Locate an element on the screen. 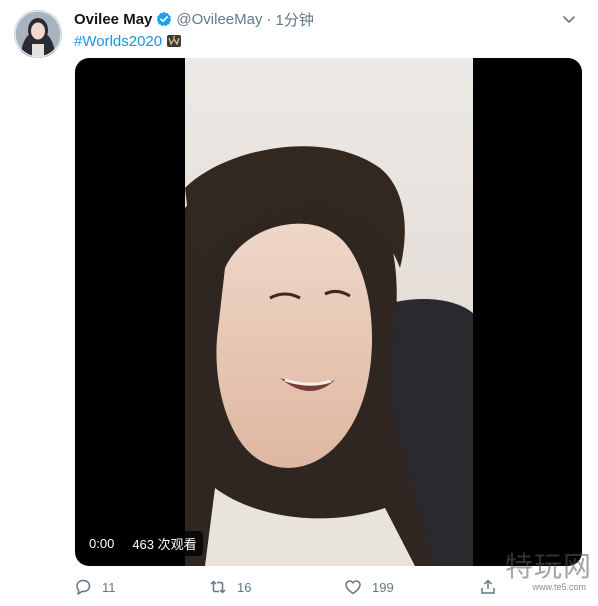 This screenshot has width=598, height=606. watermark-logo-text: 特玩网 is located at coordinates (548, 566).